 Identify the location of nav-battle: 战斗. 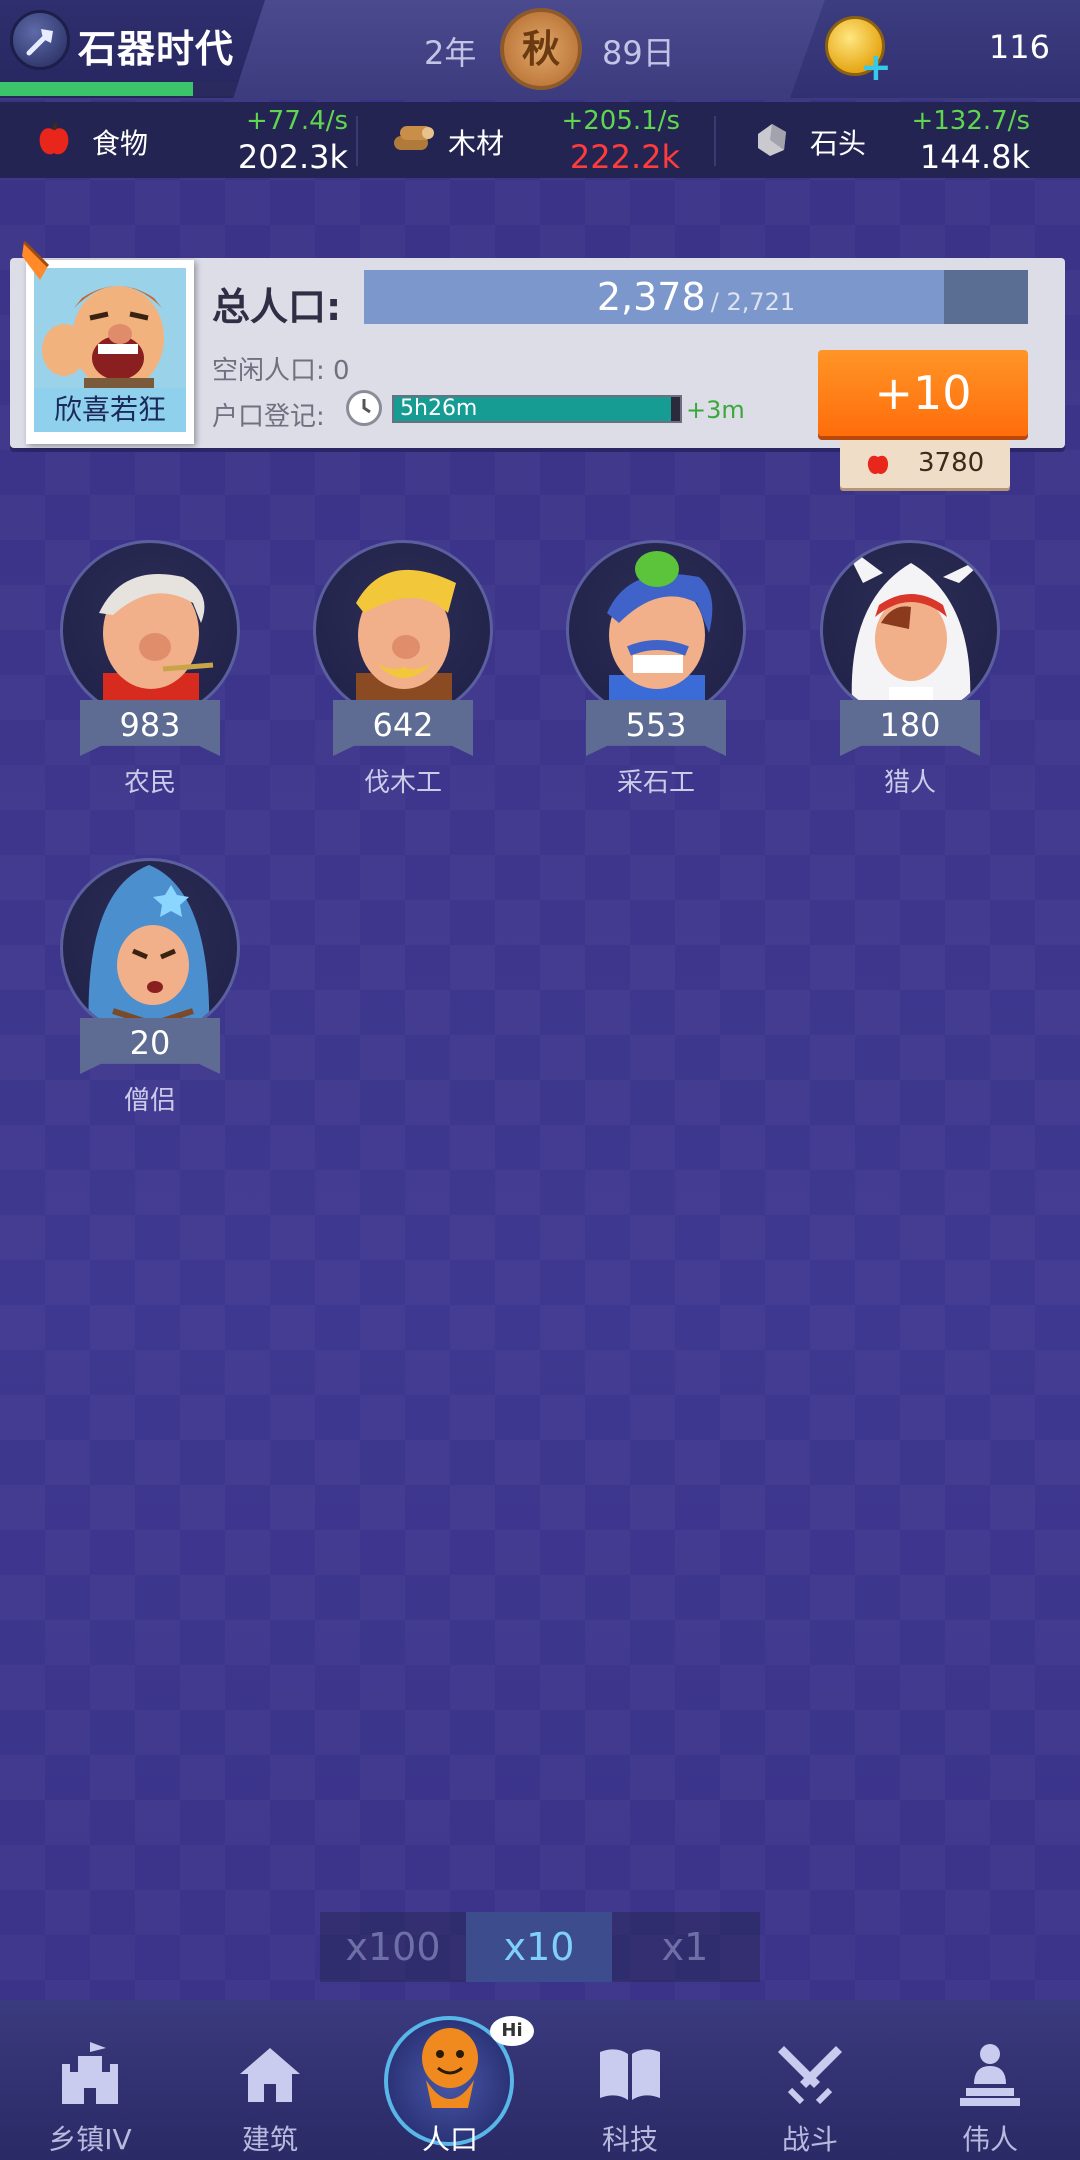
(810, 2080).